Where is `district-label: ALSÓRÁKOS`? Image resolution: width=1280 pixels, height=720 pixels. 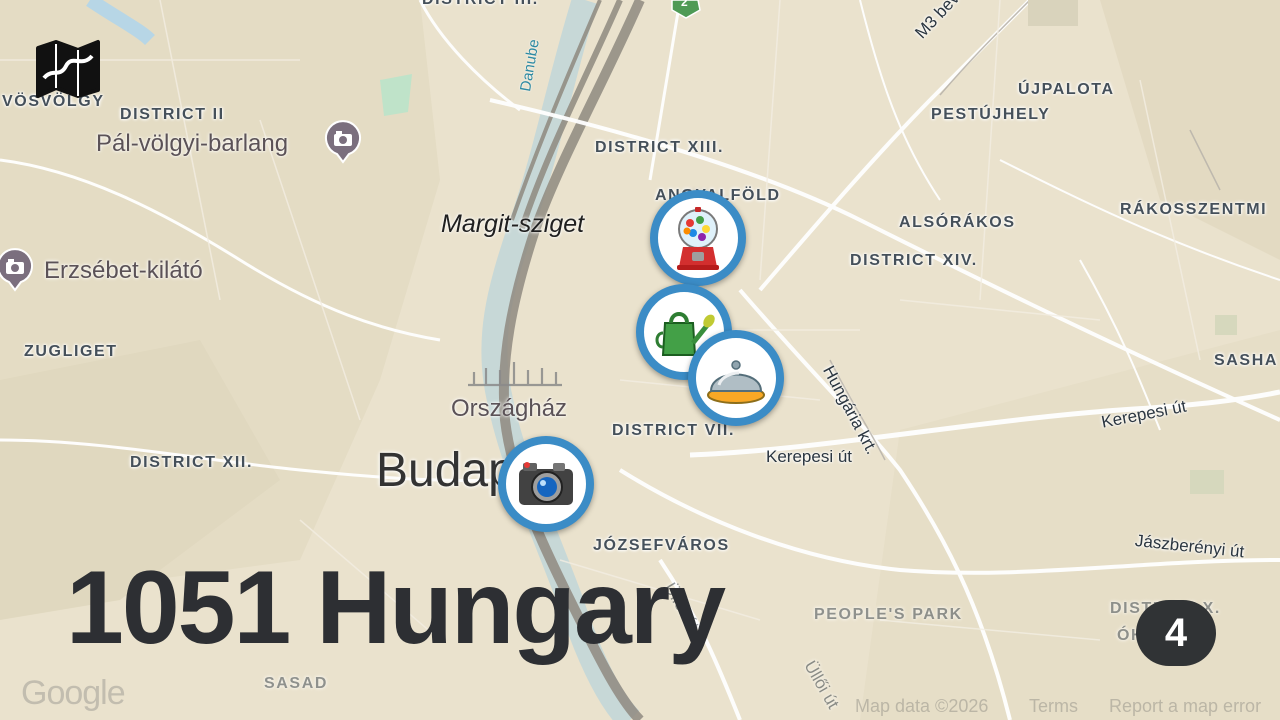
district-label: ALSÓRÁKOS is located at coordinates (957, 222).